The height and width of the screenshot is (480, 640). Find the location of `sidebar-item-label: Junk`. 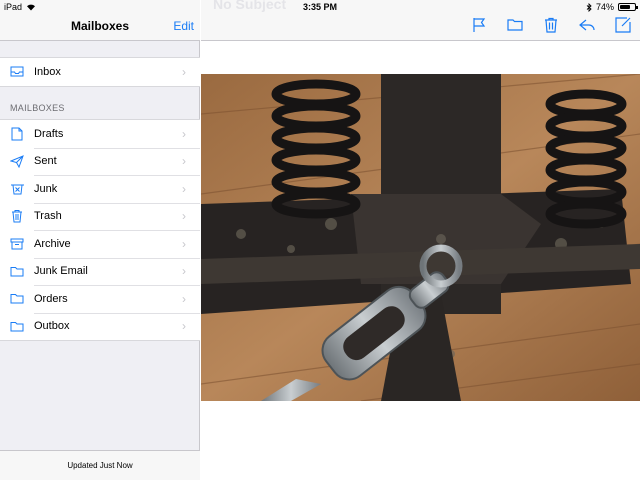

sidebar-item-label: Junk is located at coordinates (46, 188).